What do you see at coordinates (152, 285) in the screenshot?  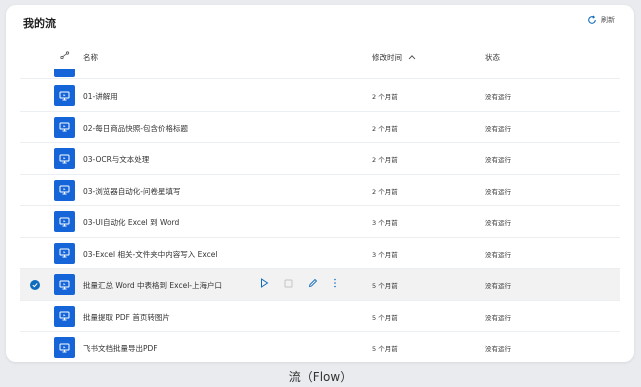 I see `flow-name: 批量汇总 Word 中表格到 Excel-上海户口` at bounding box center [152, 285].